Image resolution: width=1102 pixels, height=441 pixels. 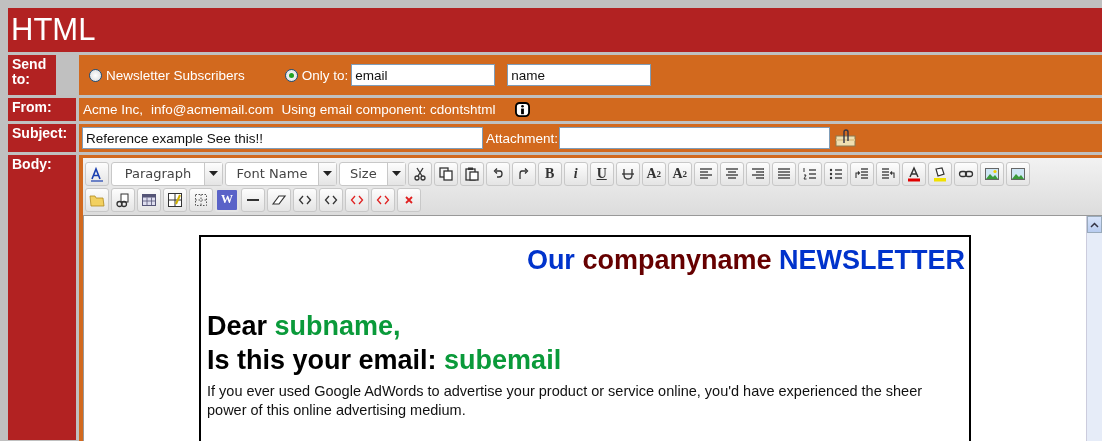 I want to click on greeting-text: subname,, so click(x=337, y=326).